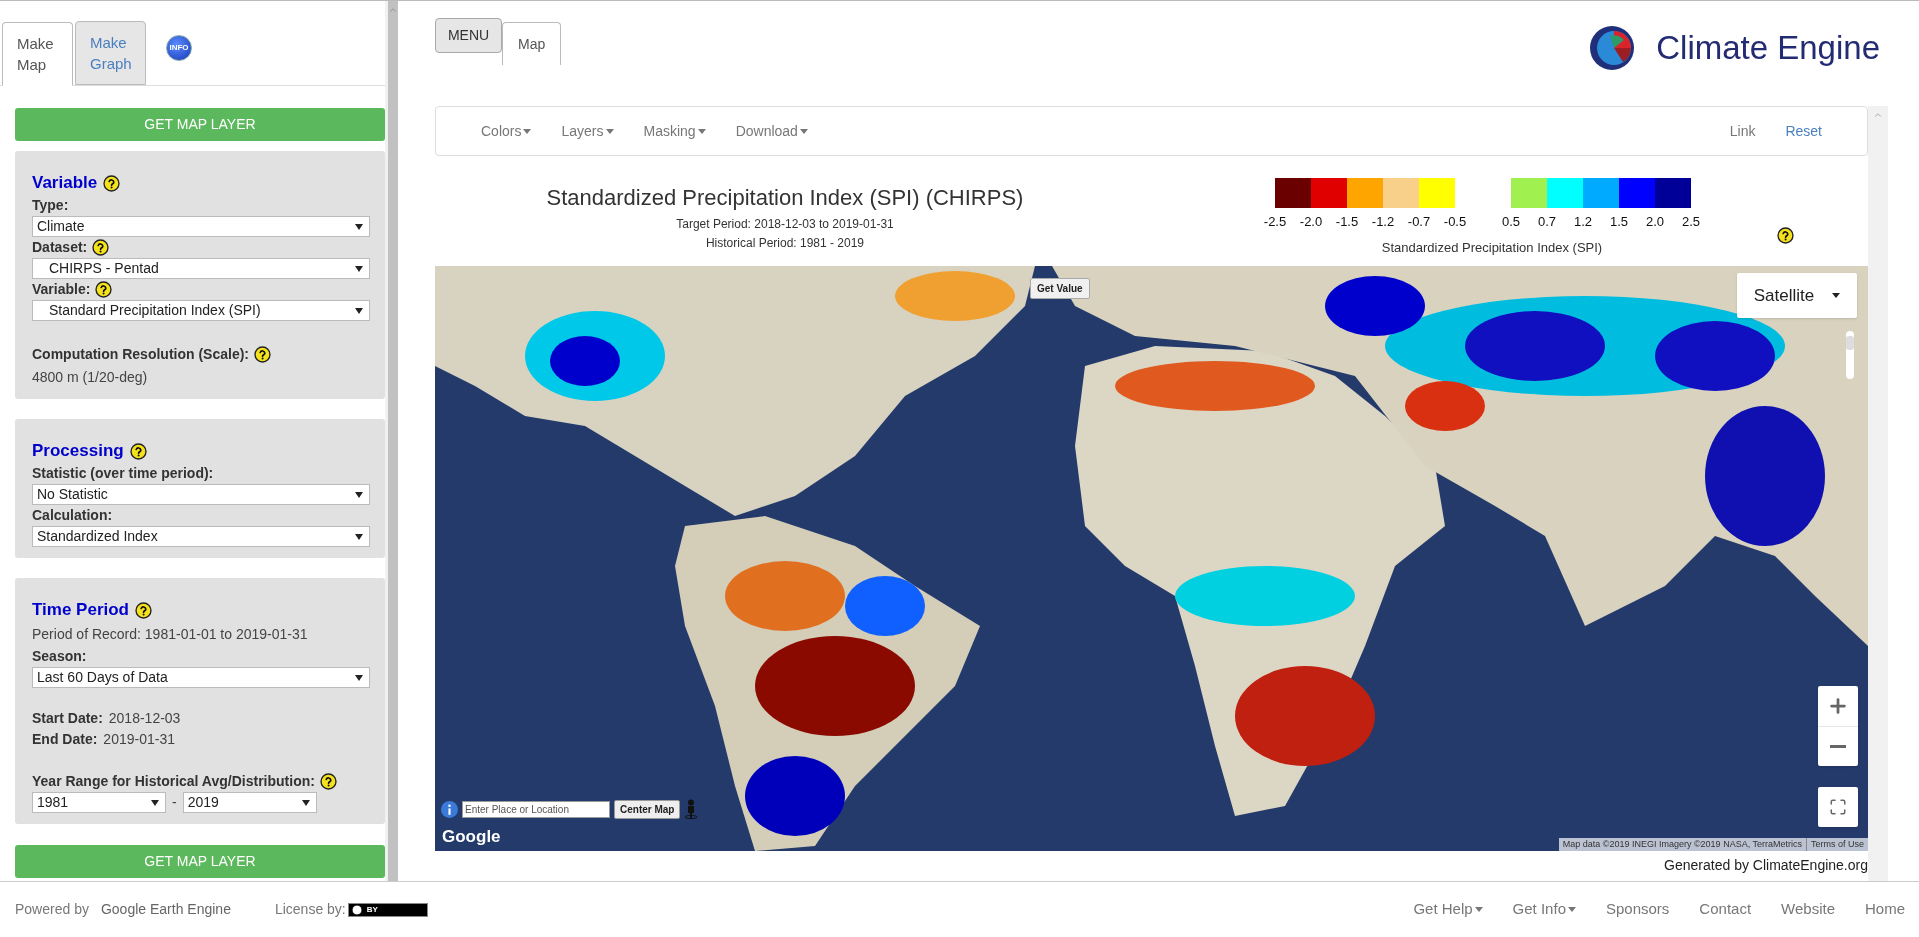 The height and width of the screenshot is (937, 1919). Describe the element at coordinates (468, 35) in the screenshot. I see `menu-button: MENU` at that location.